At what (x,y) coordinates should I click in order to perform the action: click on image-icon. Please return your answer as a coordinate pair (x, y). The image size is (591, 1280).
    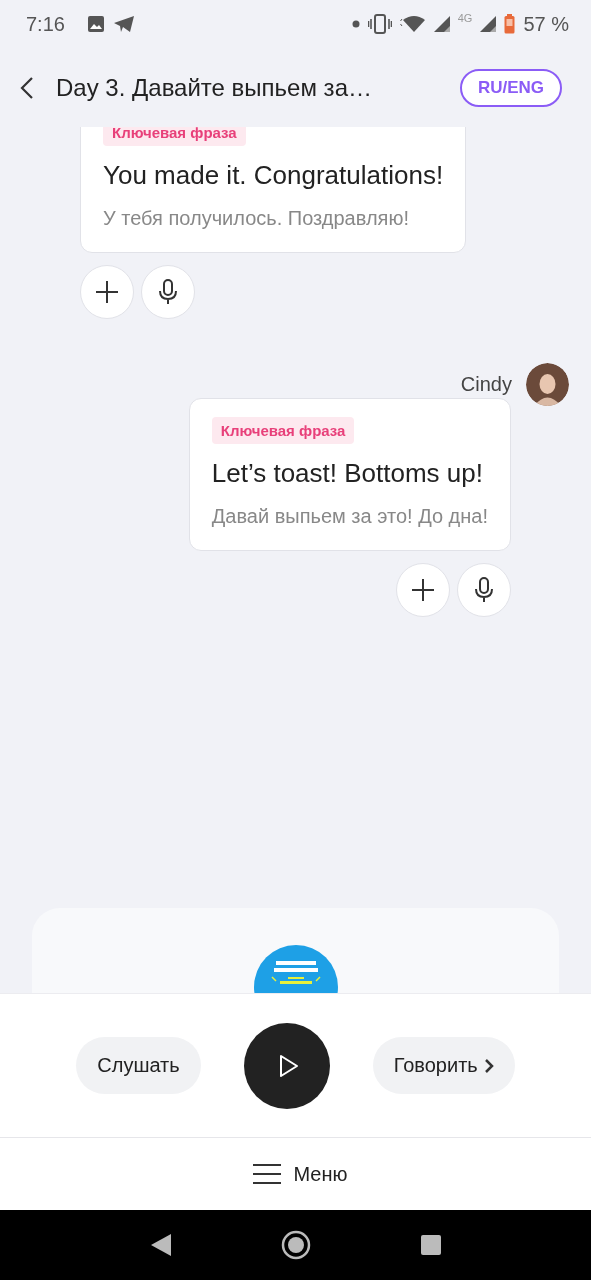
    Looking at the image, I should click on (95, 24).